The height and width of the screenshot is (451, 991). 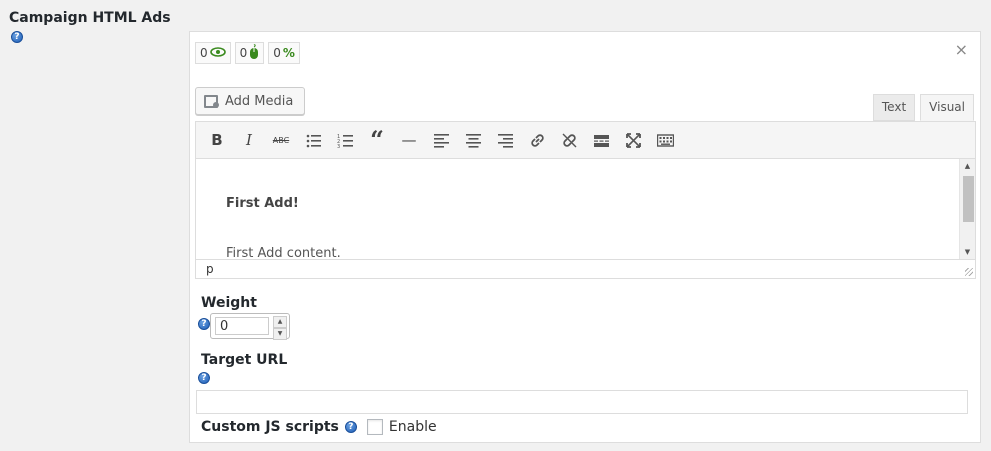 What do you see at coordinates (280, 322) in the screenshot?
I see `increment-arrow: ▲` at bounding box center [280, 322].